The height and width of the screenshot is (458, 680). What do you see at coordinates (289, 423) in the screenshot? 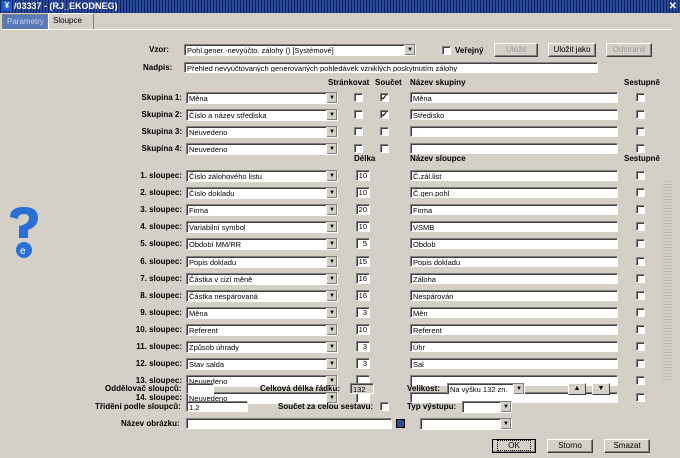
I see `nazev-obrazku-input` at bounding box center [289, 423].